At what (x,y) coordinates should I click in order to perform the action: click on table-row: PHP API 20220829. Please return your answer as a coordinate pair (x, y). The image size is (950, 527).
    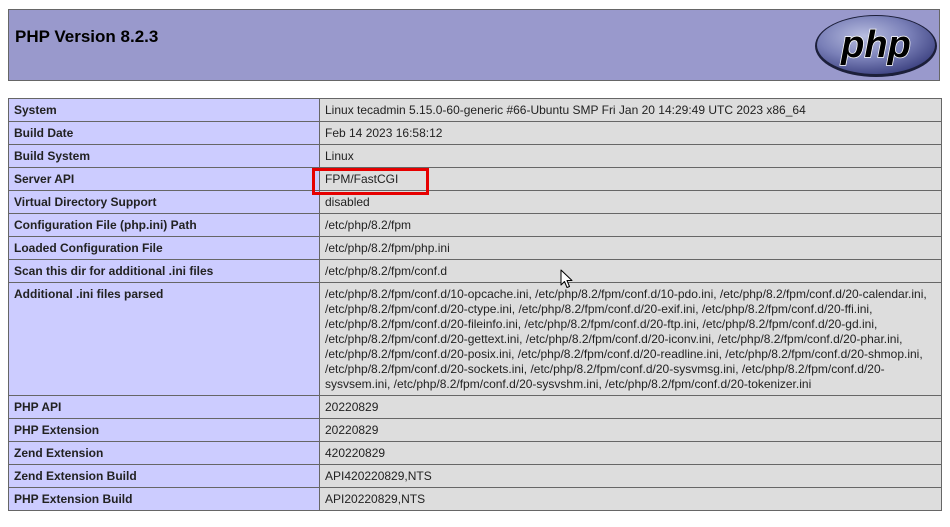
    Looking at the image, I should click on (475, 407).